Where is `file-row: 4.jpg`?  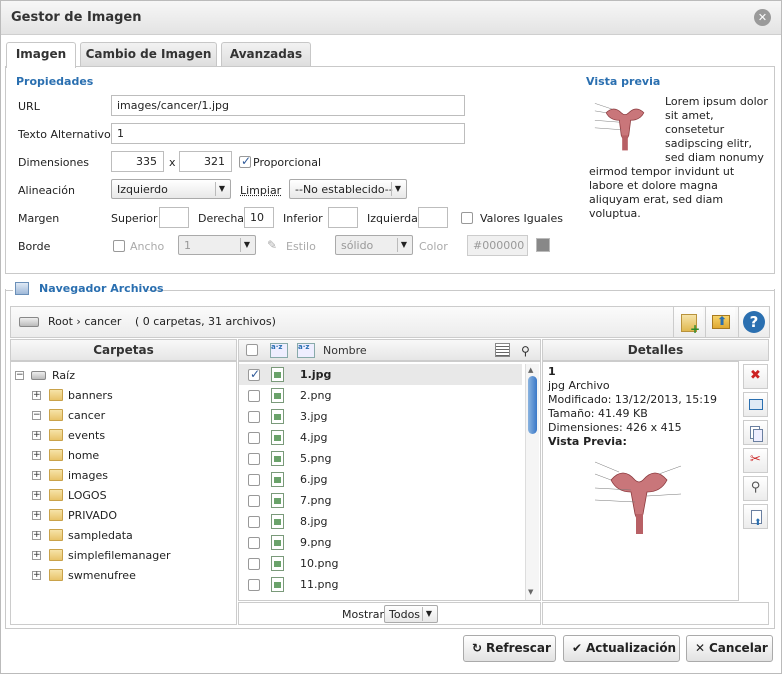
file-row: 4.jpg is located at coordinates (380, 437).